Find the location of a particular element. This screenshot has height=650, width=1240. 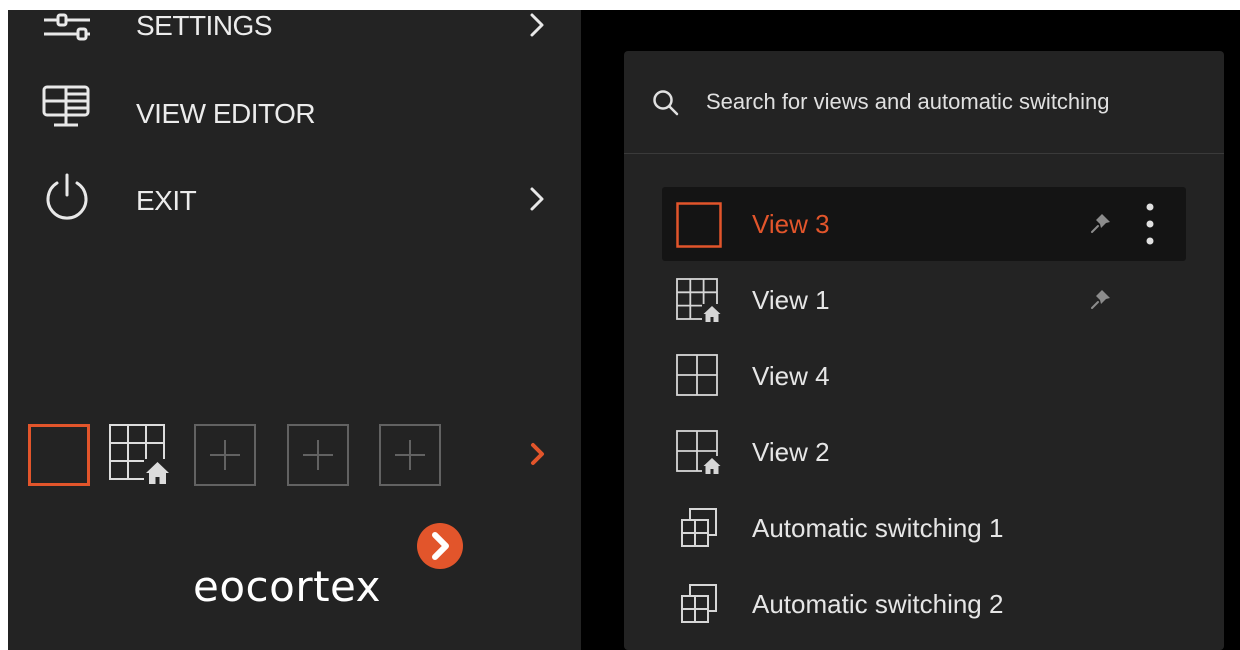

auto-switch-list-item: Automatic switching 1 is located at coordinates (924, 528).